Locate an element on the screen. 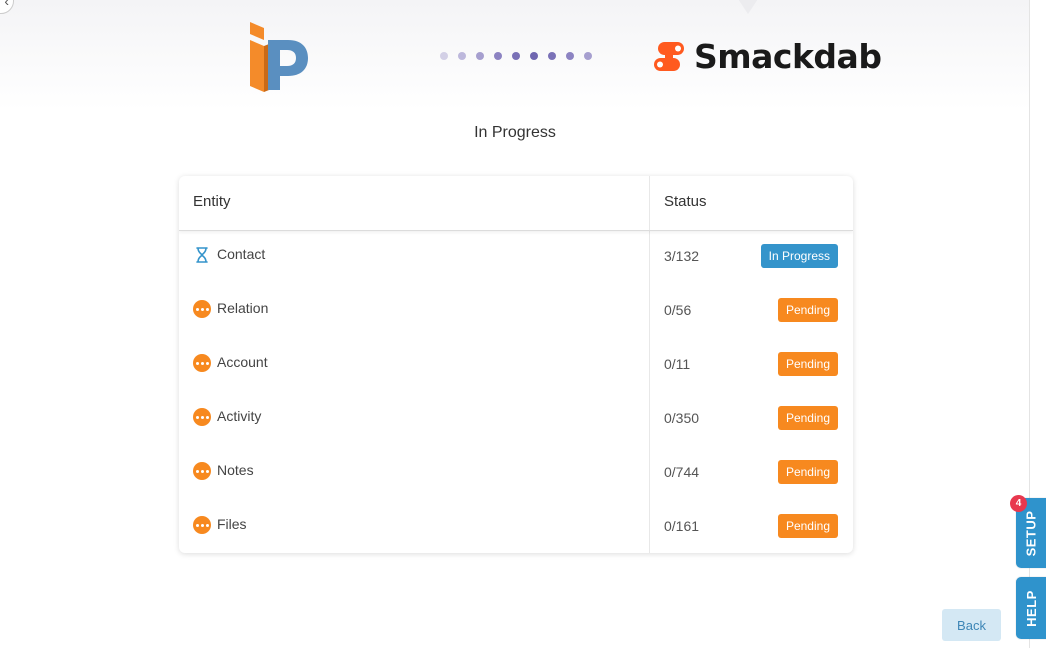 The image size is (1046, 648). entity-name: Contact is located at coordinates (241, 254).